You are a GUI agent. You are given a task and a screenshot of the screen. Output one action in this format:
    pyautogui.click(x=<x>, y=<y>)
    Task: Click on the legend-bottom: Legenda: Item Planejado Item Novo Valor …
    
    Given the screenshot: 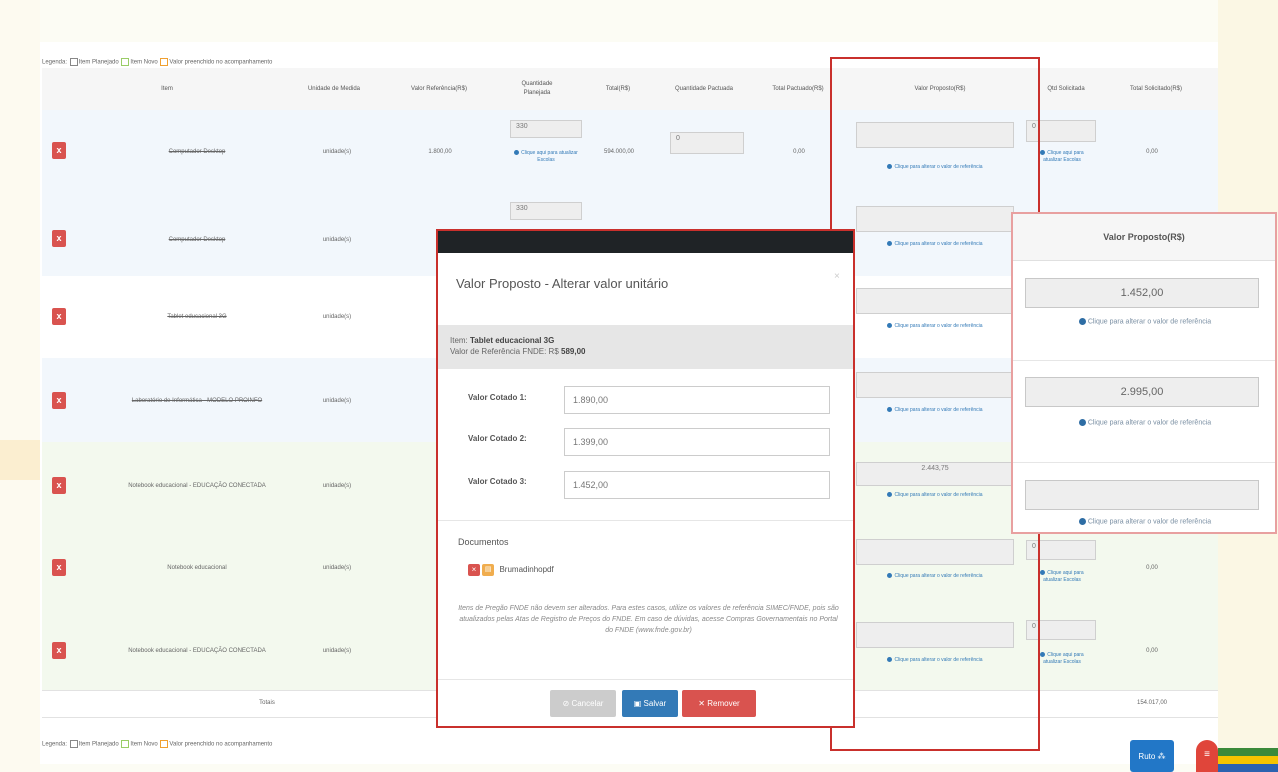 What is the action you would take?
    pyautogui.click(x=157, y=744)
    